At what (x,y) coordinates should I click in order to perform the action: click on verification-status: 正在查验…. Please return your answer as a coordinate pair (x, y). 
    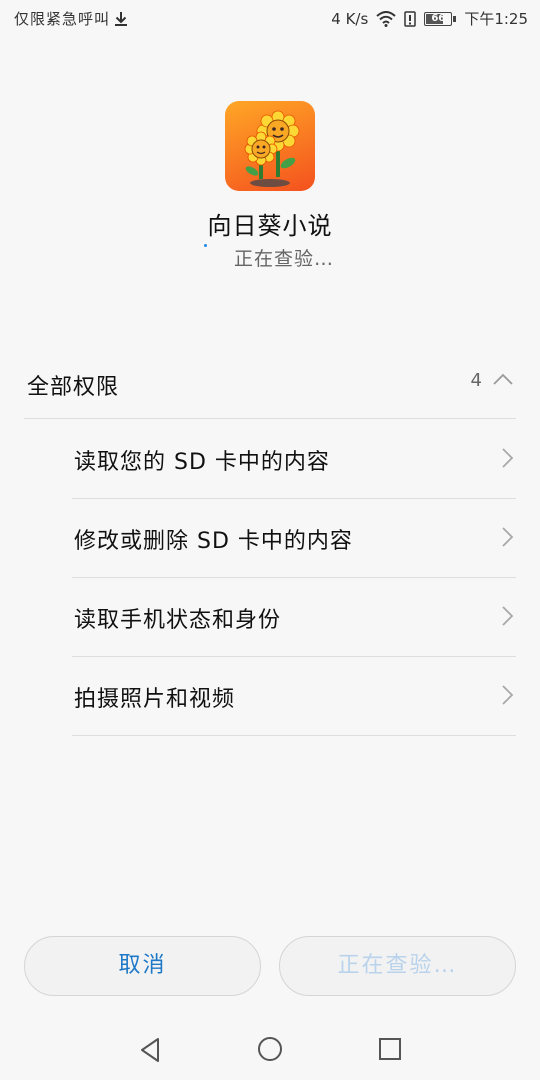
    Looking at the image, I should click on (284, 259).